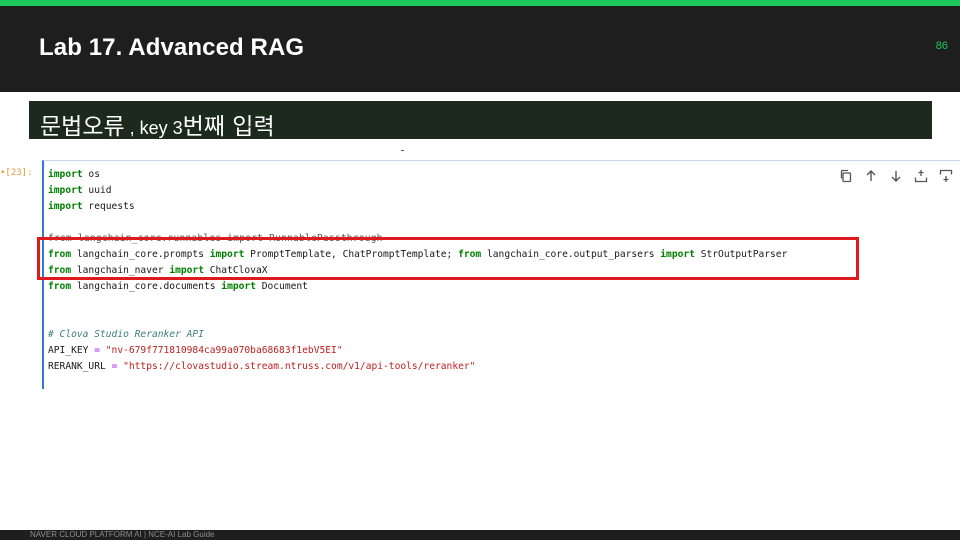  What do you see at coordinates (417, 207) in the screenshot?
I see `code-line-3: import requests` at bounding box center [417, 207].